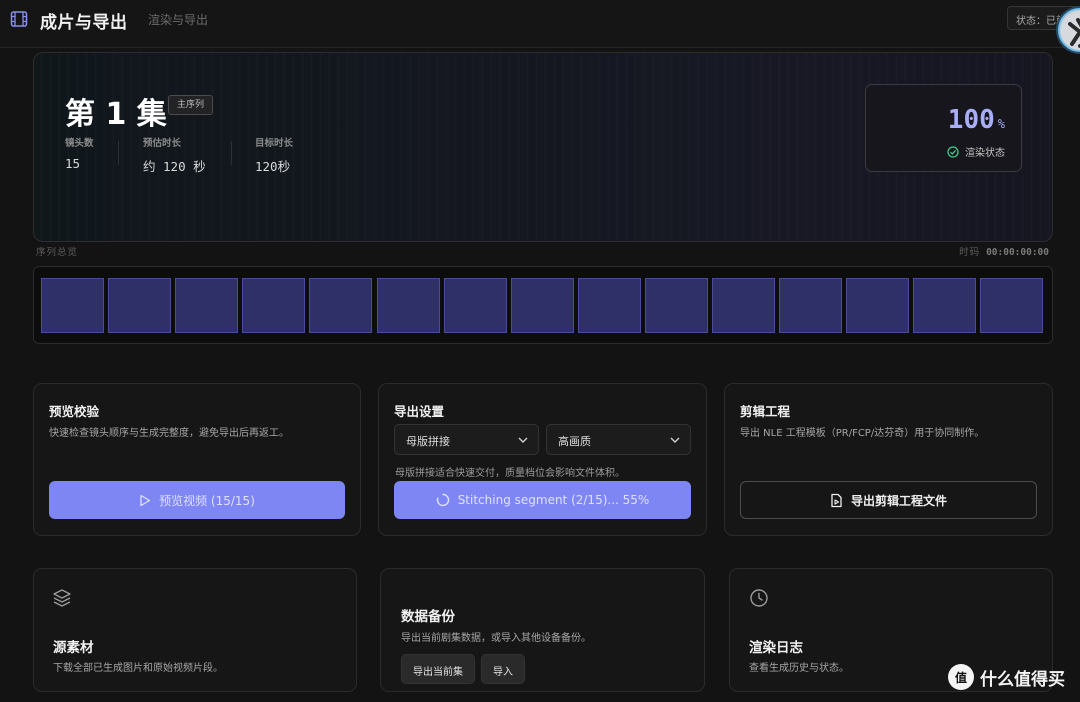  What do you see at coordinates (438, 669) in the screenshot?
I see `export-episode-button: 导出当前集` at bounding box center [438, 669].